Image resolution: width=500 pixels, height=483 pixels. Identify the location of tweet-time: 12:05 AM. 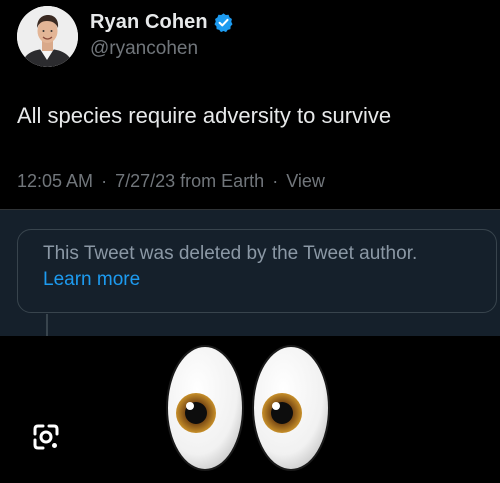
(55, 181).